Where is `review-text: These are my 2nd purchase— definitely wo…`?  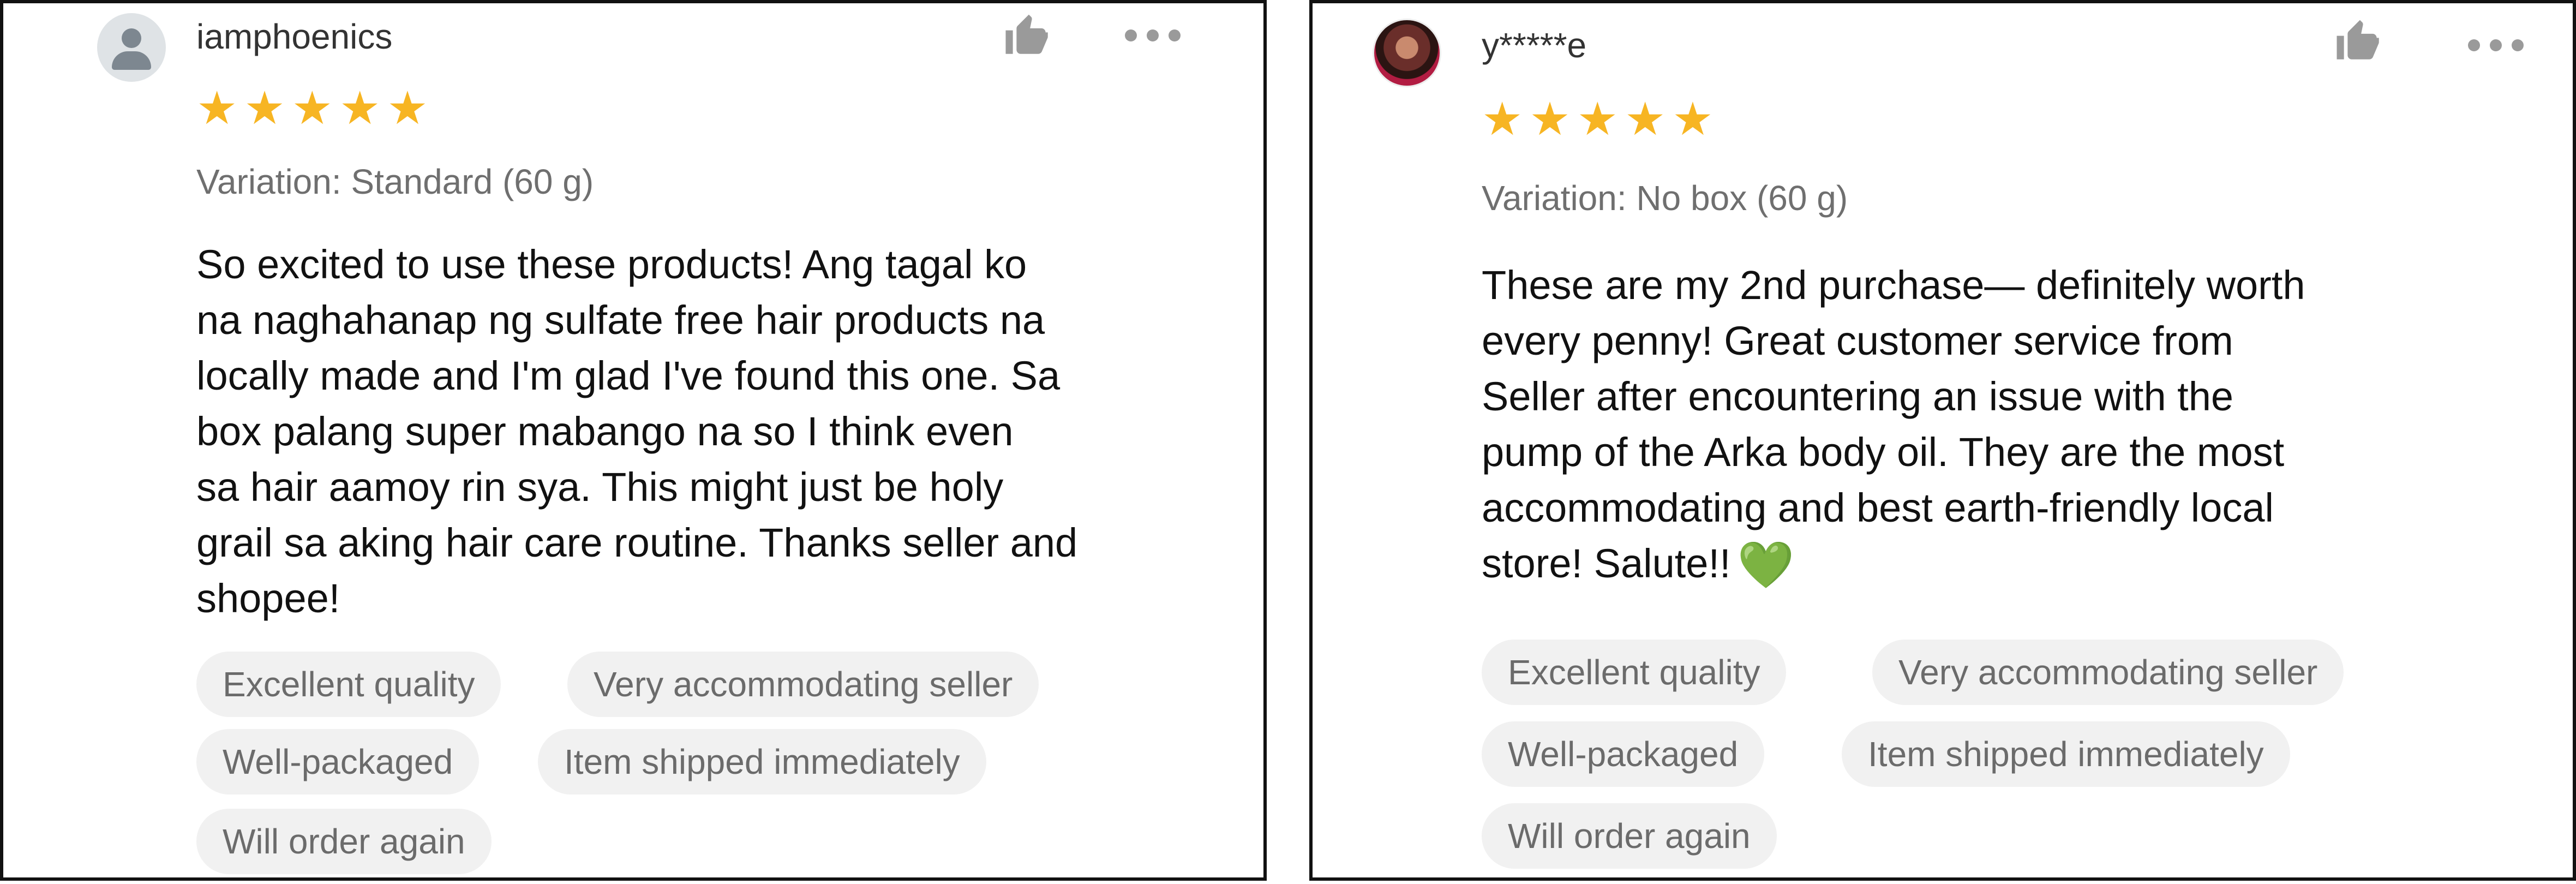
review-text: These are my 2nd purchase— definitely wo… is located at coordinates (1894, 425).